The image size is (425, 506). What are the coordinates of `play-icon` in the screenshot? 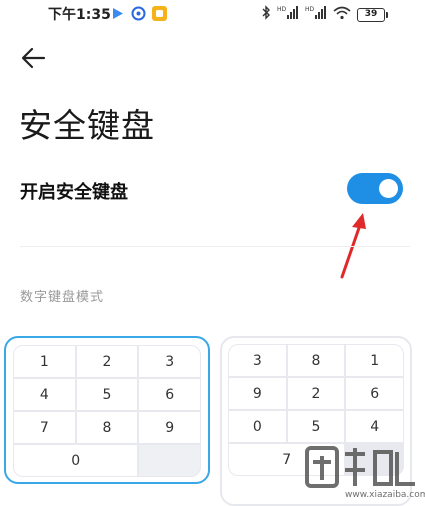 It's located at (117, 13).